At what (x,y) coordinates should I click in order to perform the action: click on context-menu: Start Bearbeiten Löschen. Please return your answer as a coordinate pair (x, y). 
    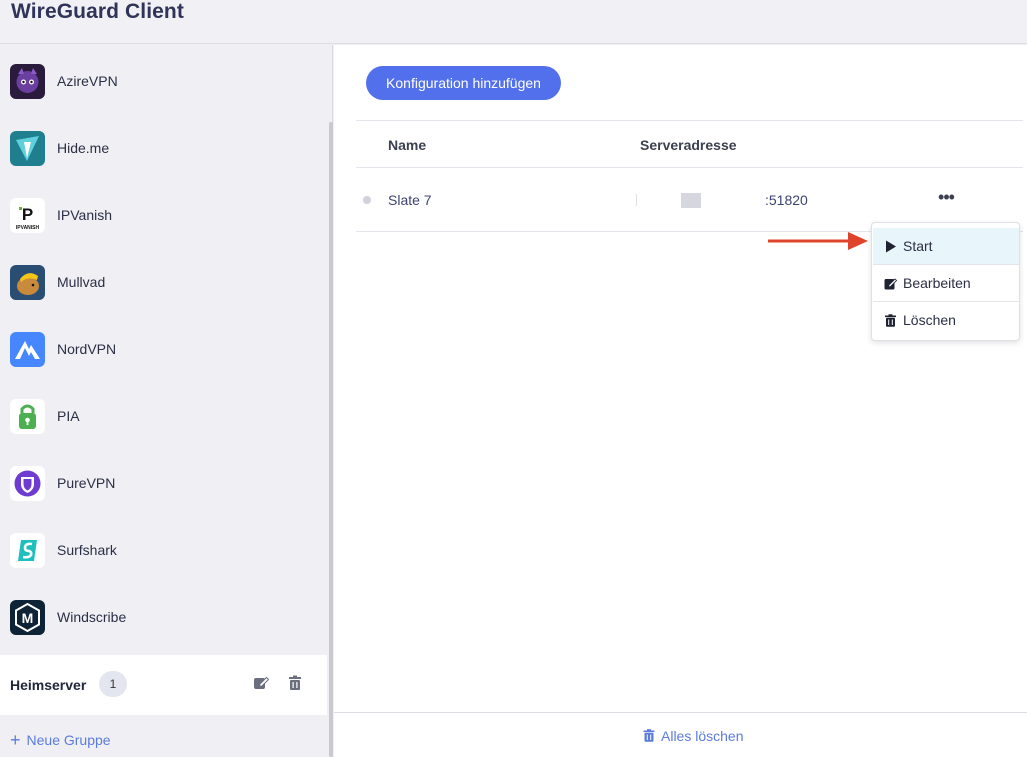
    Looking at the image, I should click on (945, 281).